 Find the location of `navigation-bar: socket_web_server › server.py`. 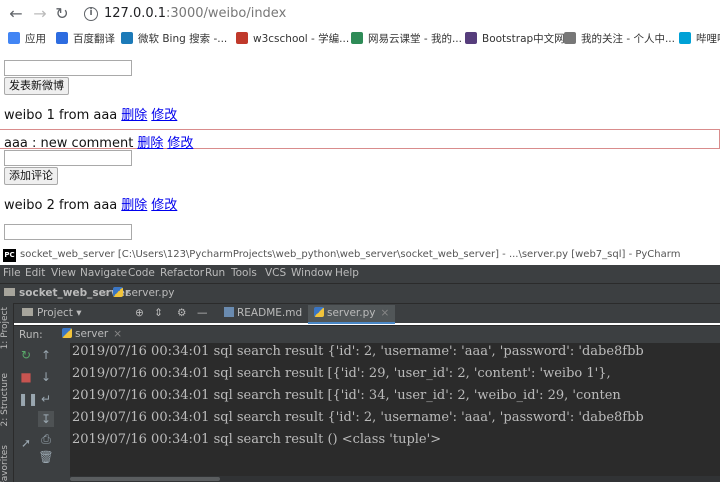

navigation-bar: socket_web_server › server.py is located at coordinates (360, 293).